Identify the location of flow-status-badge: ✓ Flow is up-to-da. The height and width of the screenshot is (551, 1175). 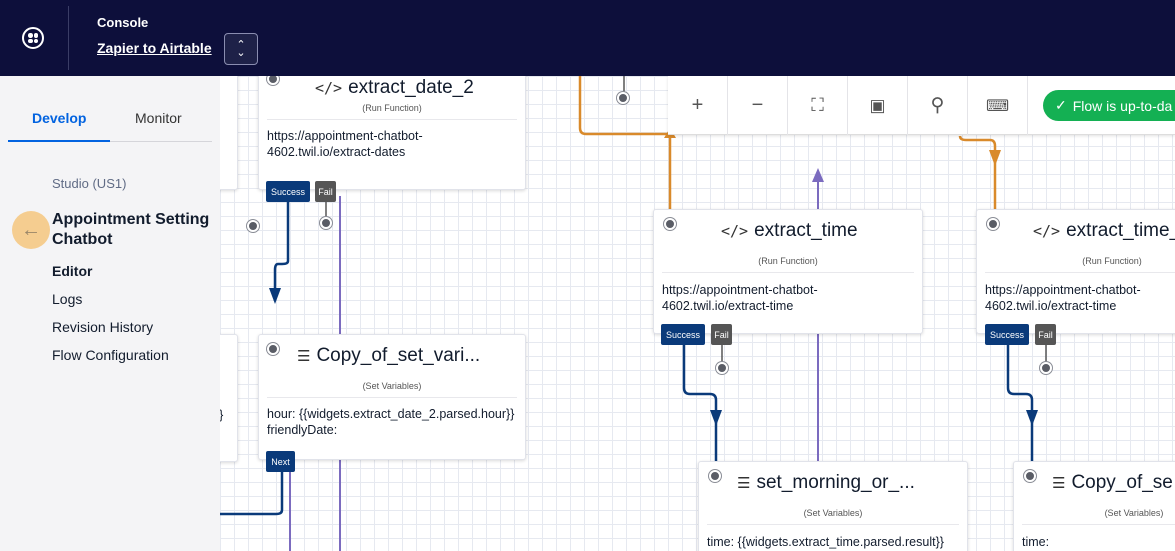
(1109, 105).